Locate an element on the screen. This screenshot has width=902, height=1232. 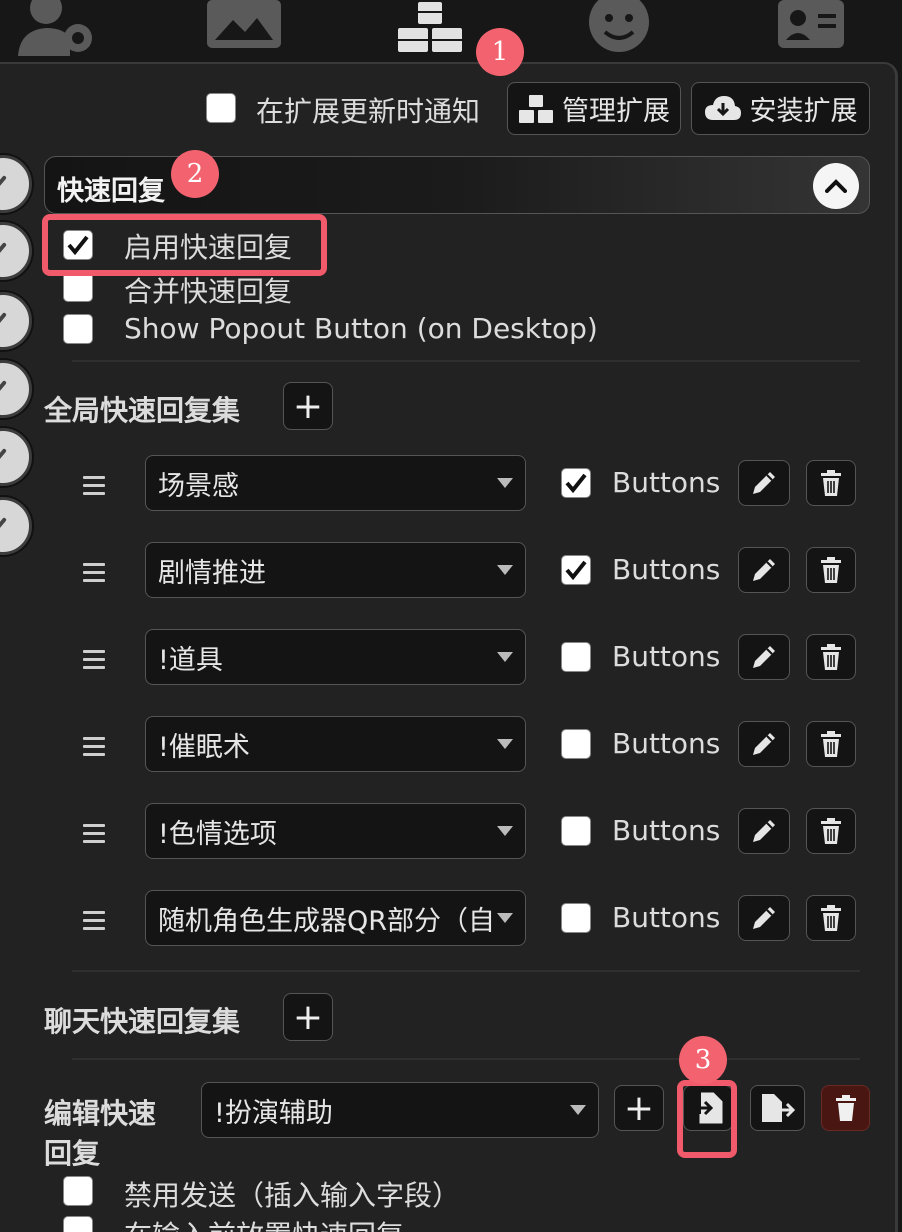
user-settings-icon is located at coordinates (55, 28).